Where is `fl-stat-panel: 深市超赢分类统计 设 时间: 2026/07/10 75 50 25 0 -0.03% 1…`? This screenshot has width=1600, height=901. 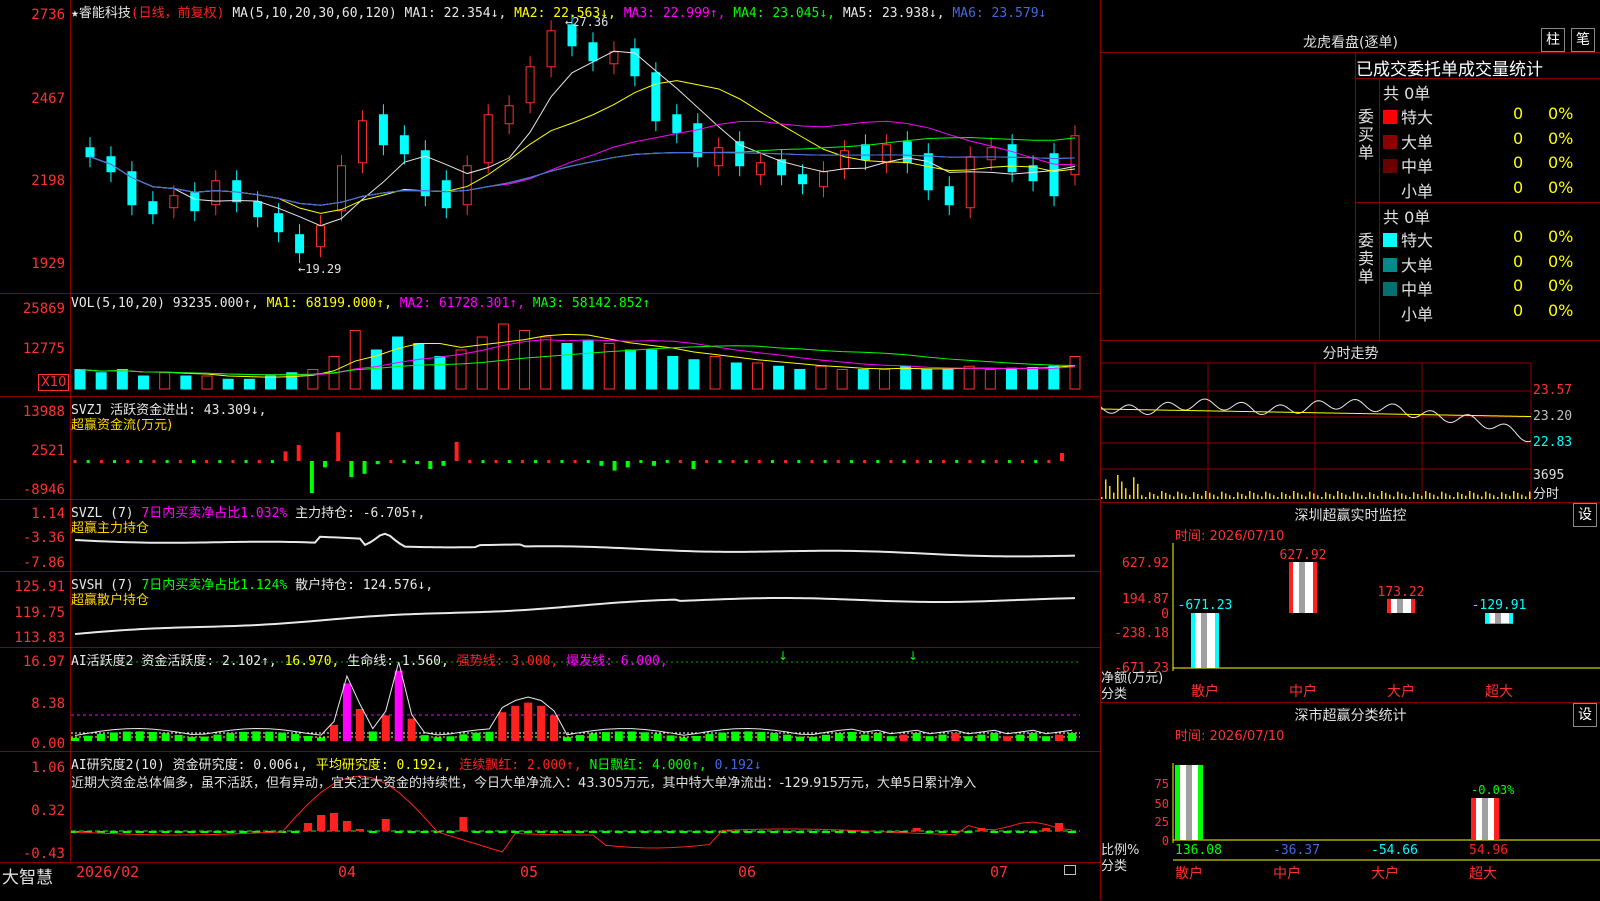
fl-stat-panel: 深市超赢分类统计 设 时间: 2026/07/10 75 50 25 0 -0.03% 1… is located at coordinates (1350, 801).